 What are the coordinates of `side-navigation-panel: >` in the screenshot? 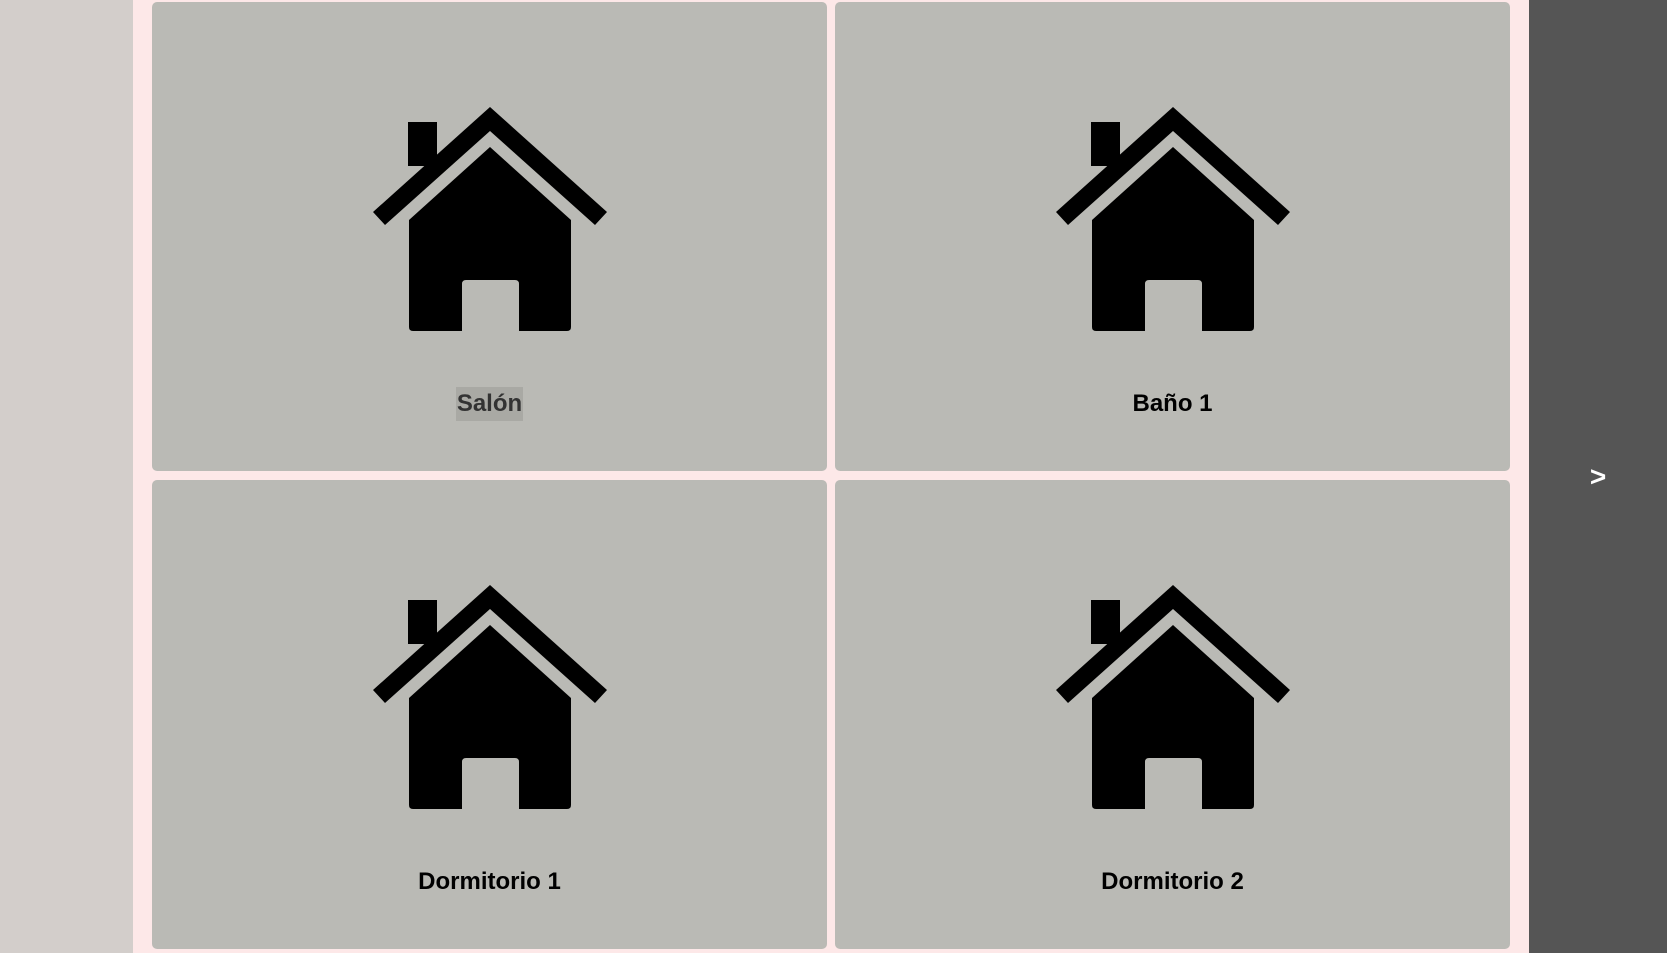 It's located at (1598, 476).